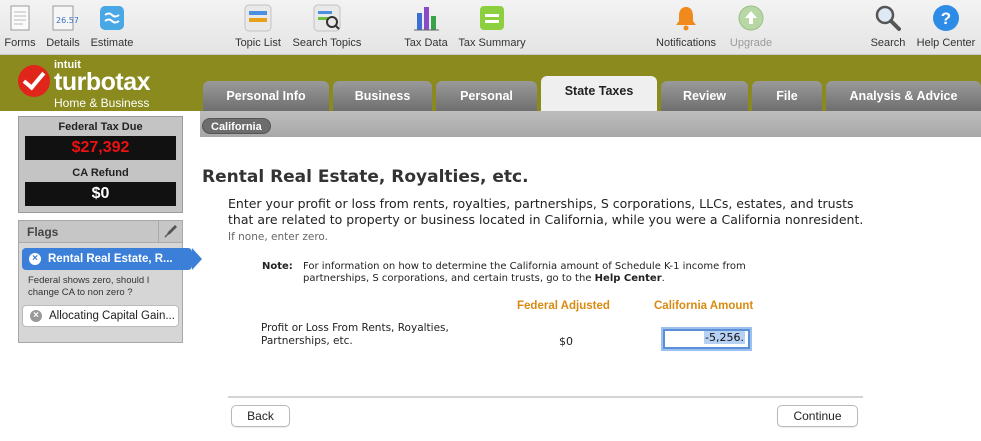 Image resolution: width=981 pixels, height=441 pixels. I want to click on pencil-icon, so click(170, 231).